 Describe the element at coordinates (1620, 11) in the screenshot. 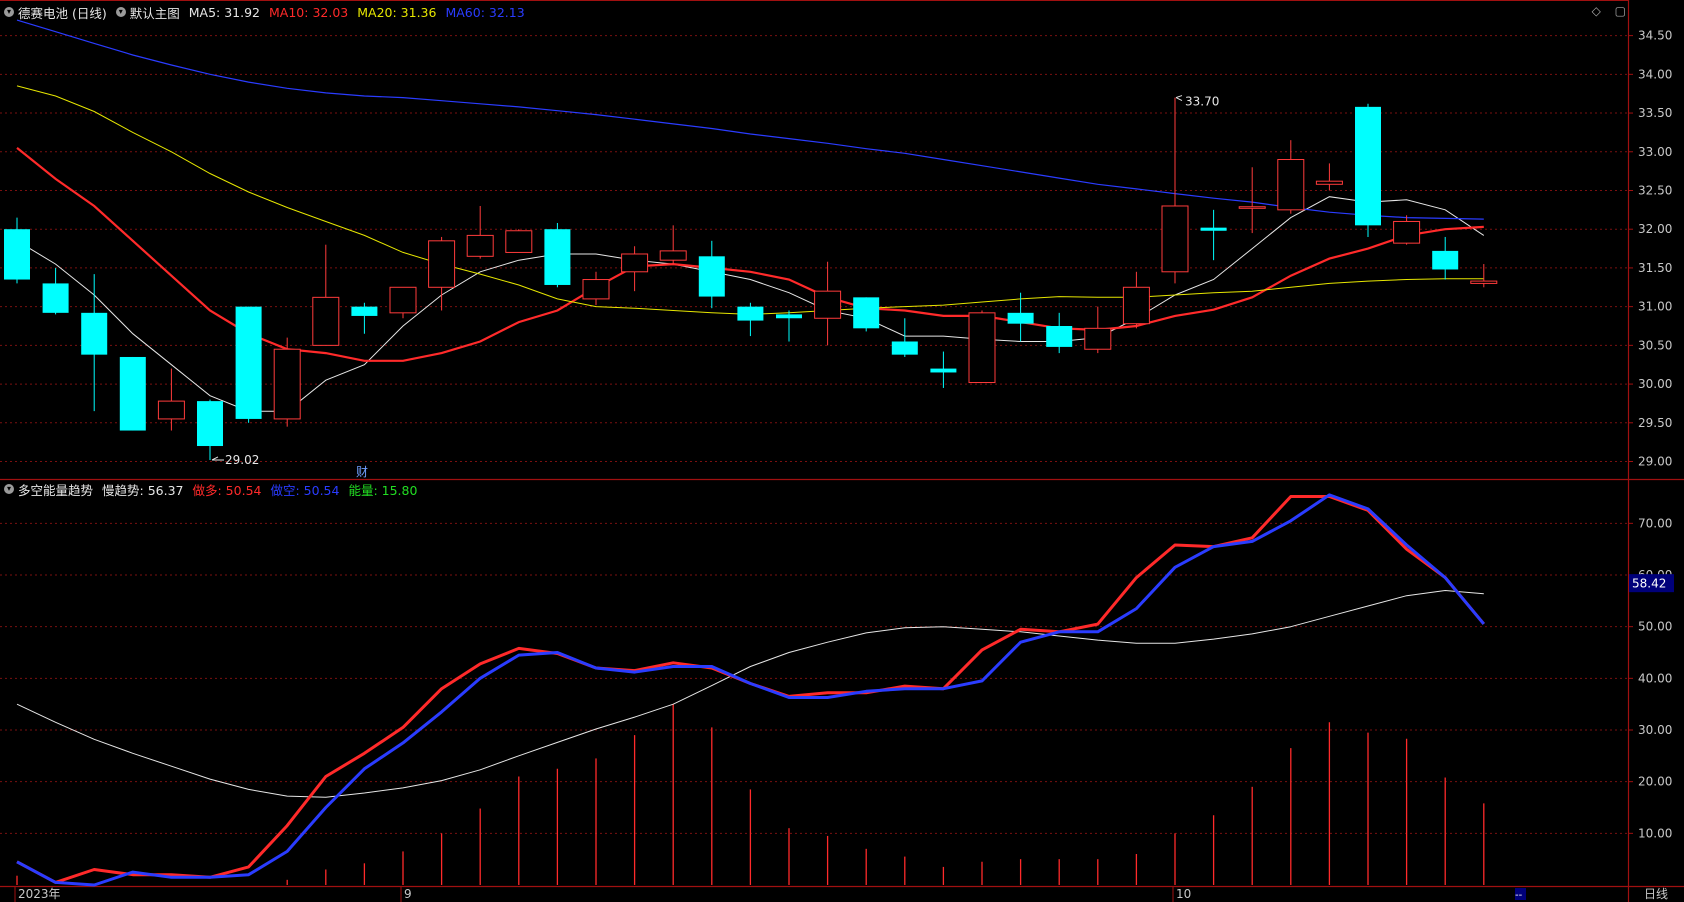

I see `maximize-icon: ▢` at that location.